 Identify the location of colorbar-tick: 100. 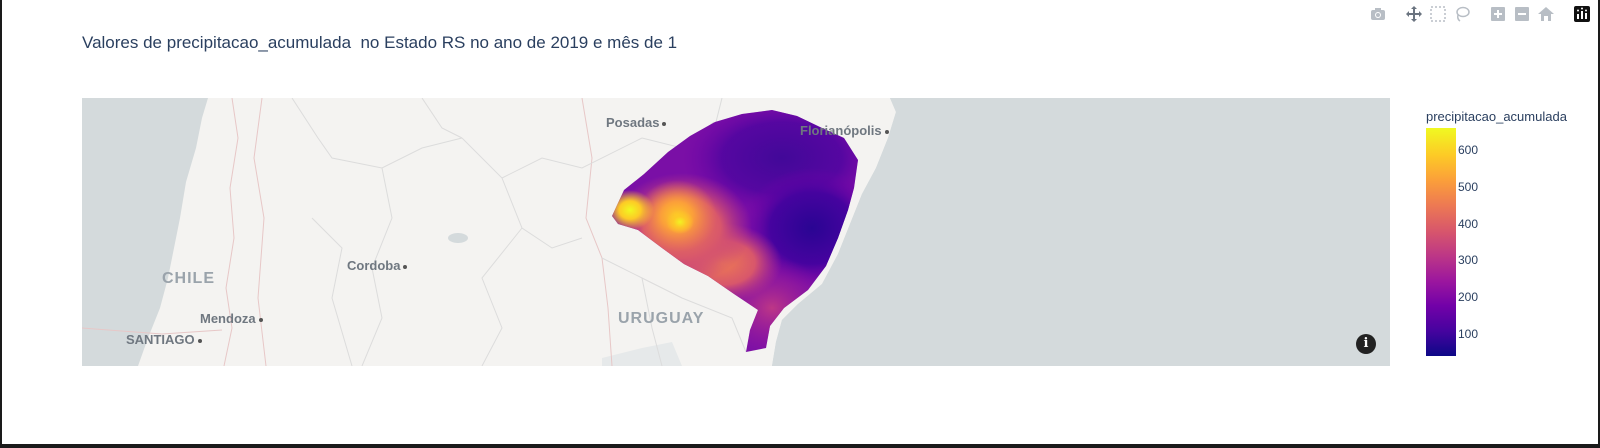
(1468, 333).